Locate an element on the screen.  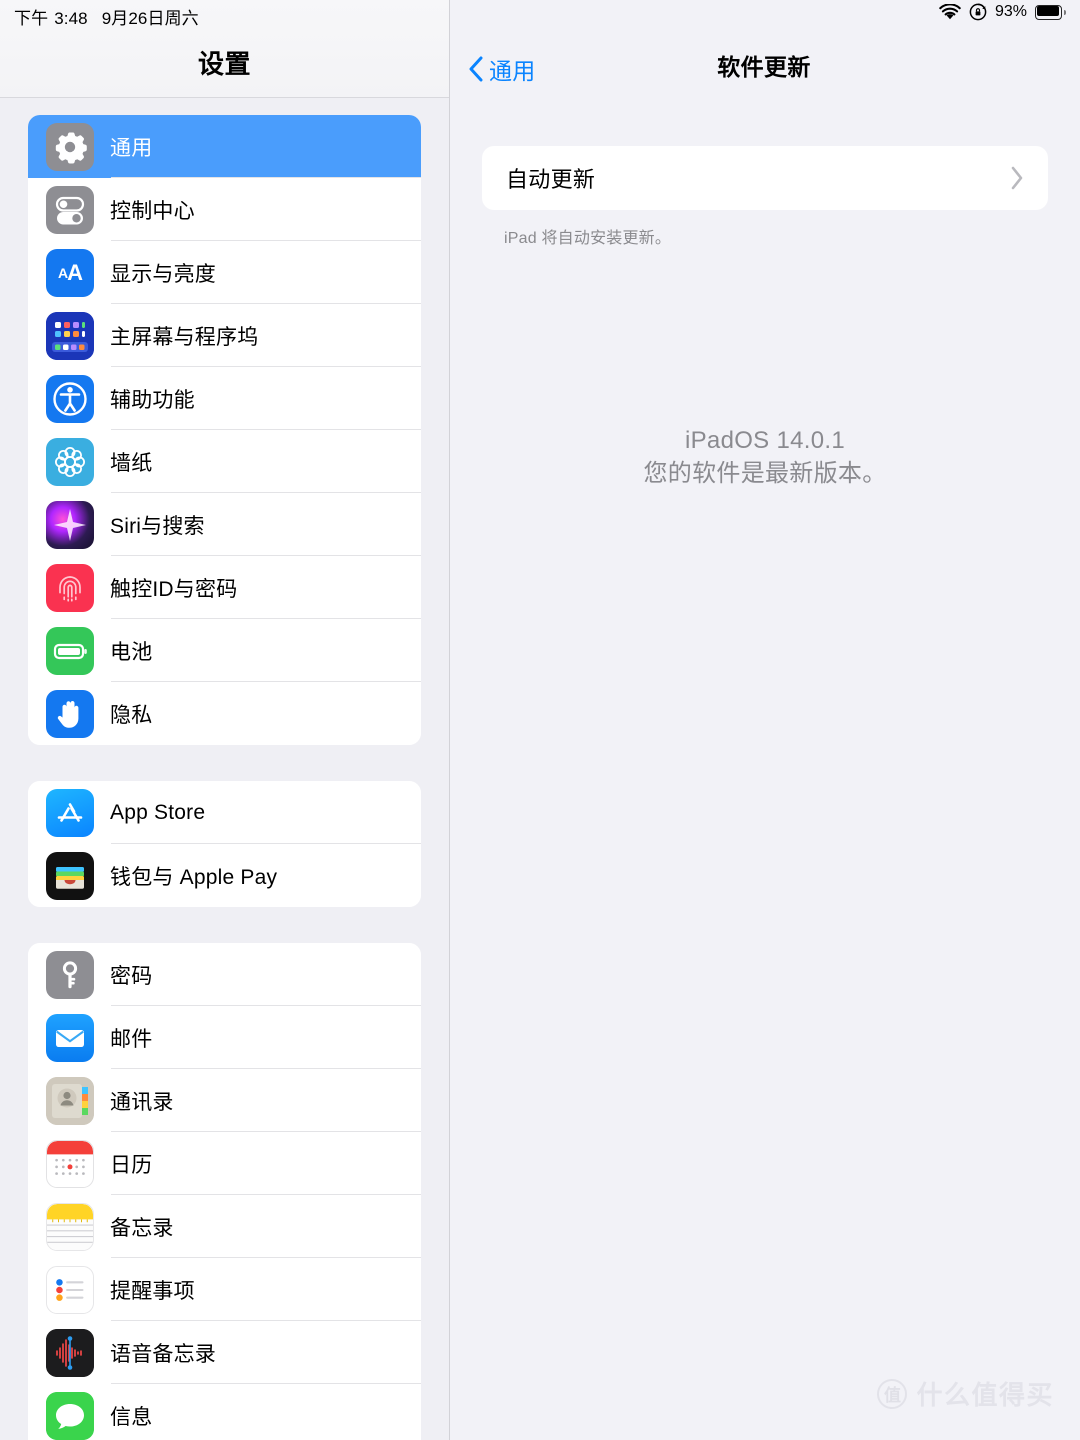
auto-update-row: 自动更新 is located at coordinates (765, 178).